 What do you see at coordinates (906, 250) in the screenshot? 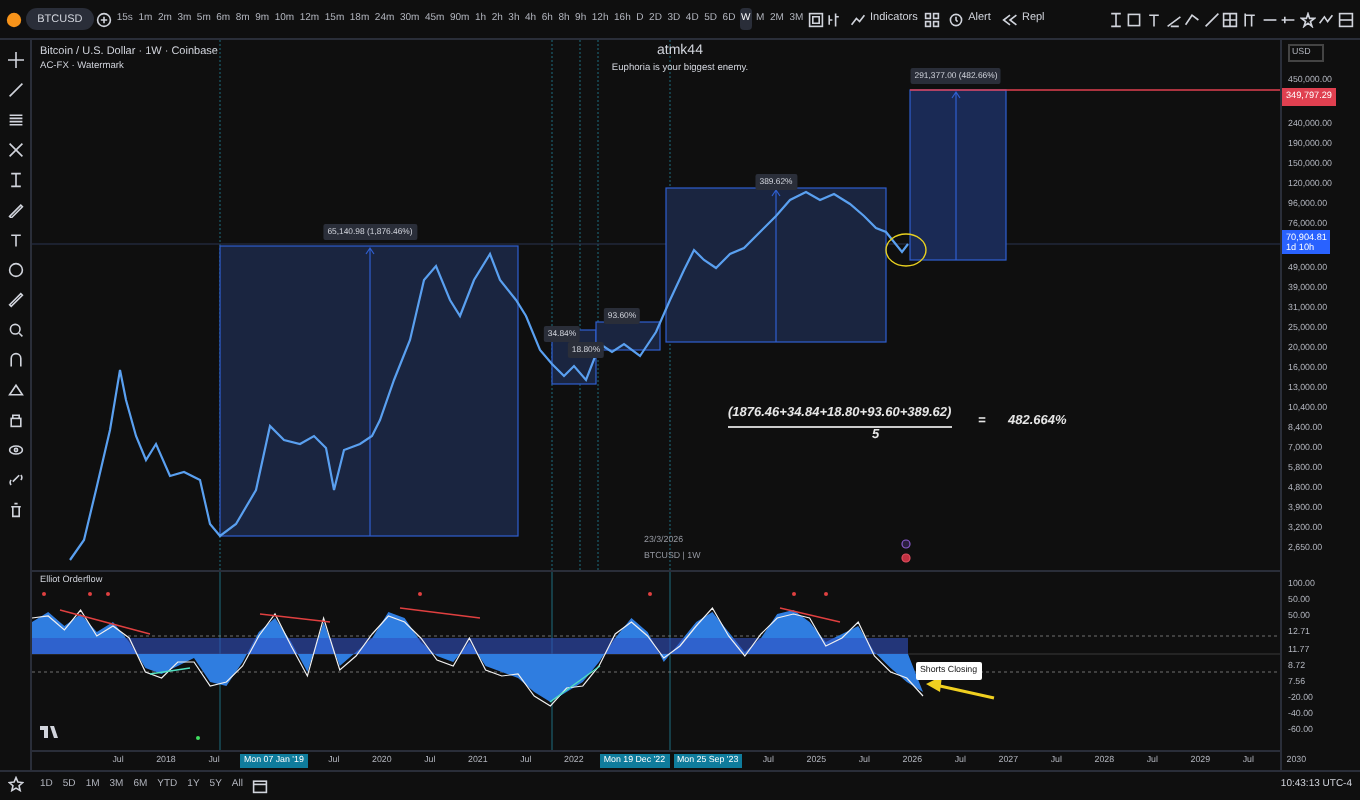
I see `highlight-ellipse` at bounding box center [906, 250].